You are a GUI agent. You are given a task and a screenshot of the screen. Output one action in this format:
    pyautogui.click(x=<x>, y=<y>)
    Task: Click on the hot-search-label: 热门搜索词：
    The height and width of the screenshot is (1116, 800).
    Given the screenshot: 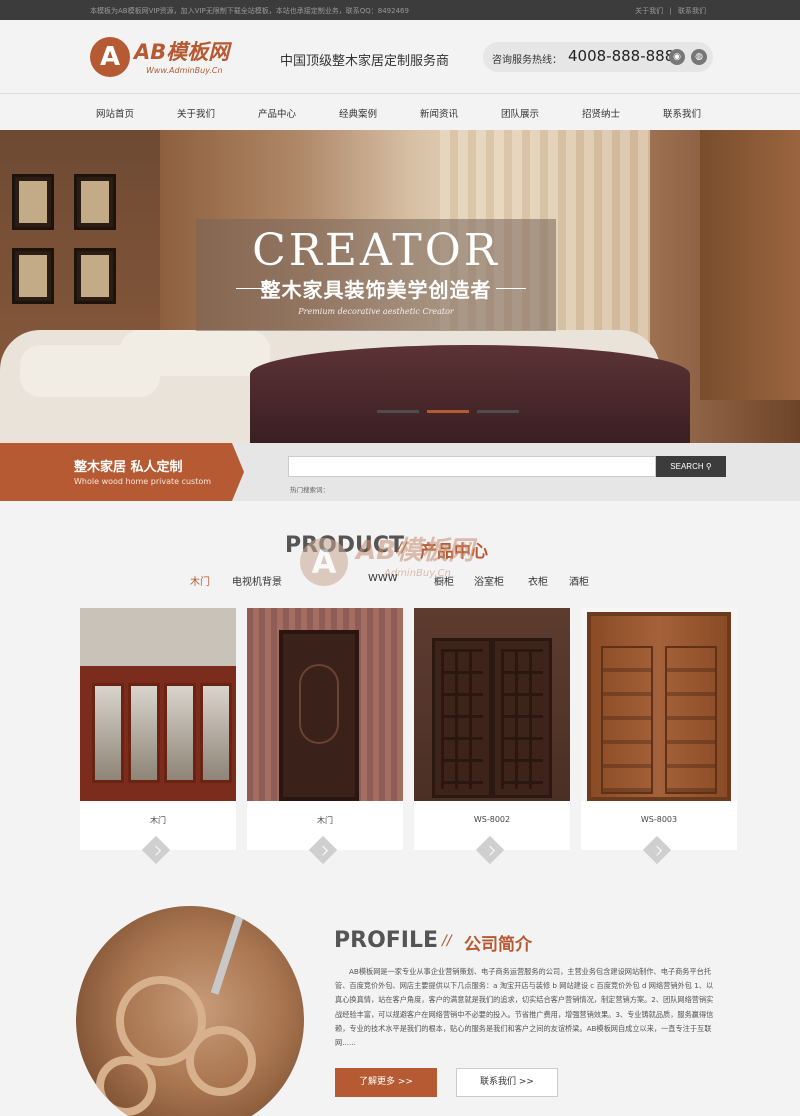 What is the action you would take?
    pyautogui.click(x=309, y=490)
    